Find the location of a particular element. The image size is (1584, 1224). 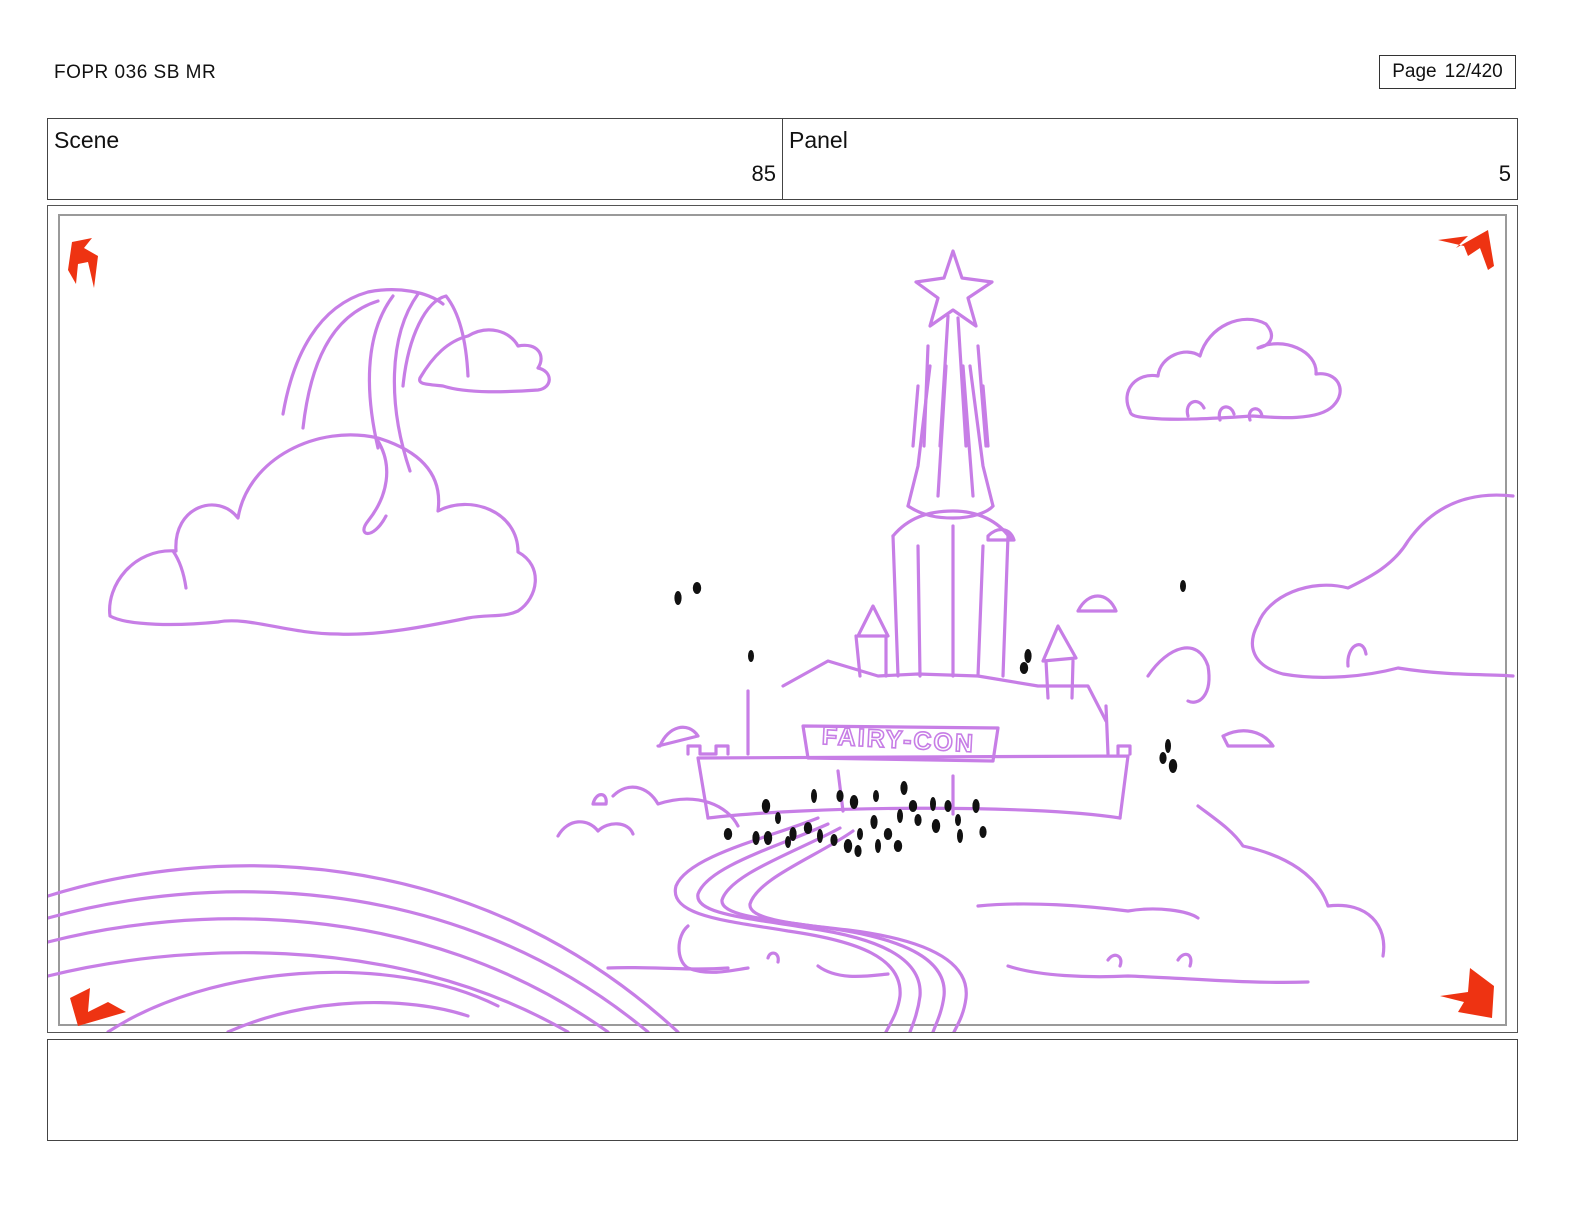

corner-marker-bottom-left is located at coordinates (98, 1007).